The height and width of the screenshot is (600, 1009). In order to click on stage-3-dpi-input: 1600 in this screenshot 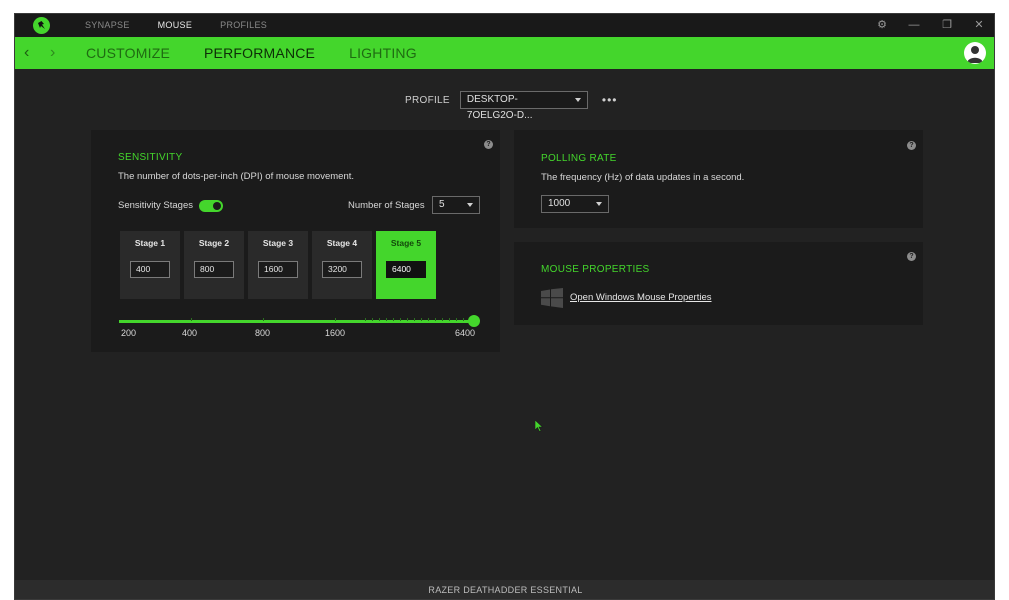, I will do `click(278, 269)`.